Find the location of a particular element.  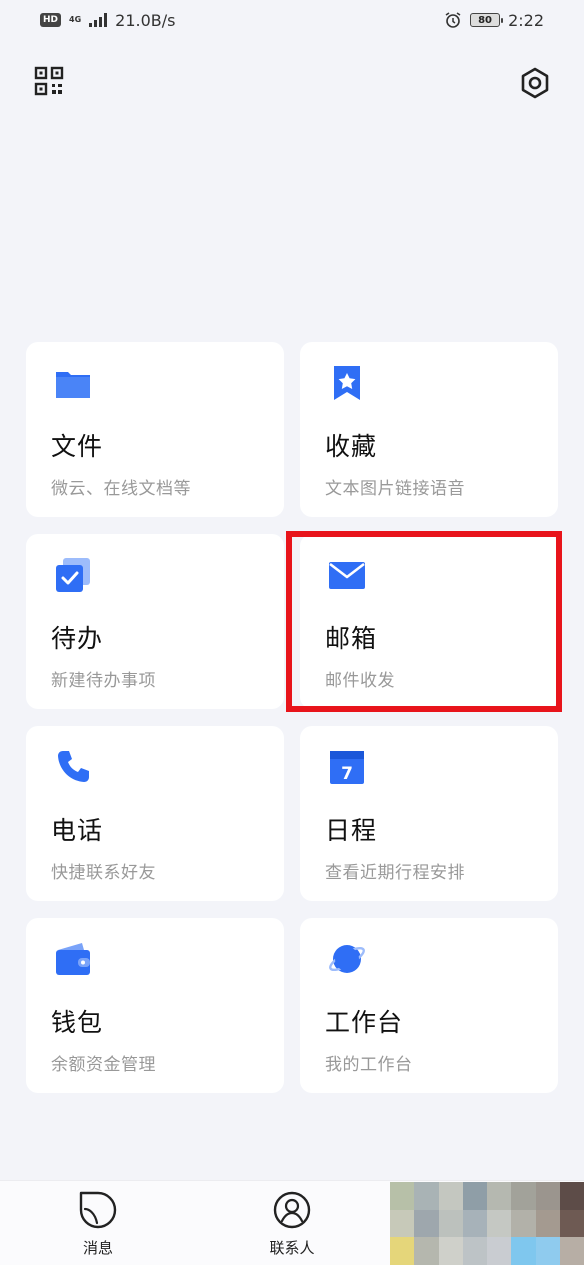

folder-icon is located at coordinates (73, 385).